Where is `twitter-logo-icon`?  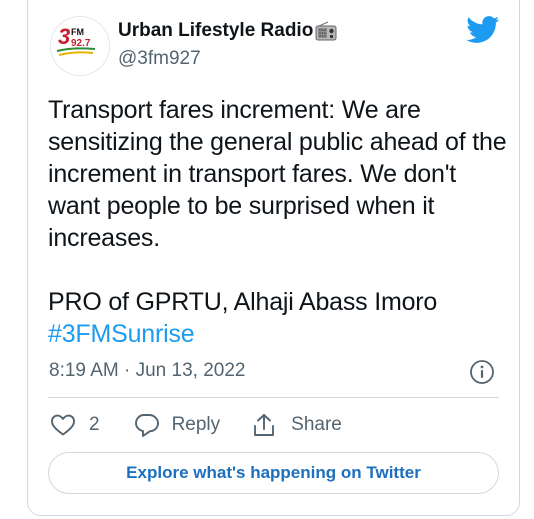
twitter-logo-icon is located at coordinates (483, 30).